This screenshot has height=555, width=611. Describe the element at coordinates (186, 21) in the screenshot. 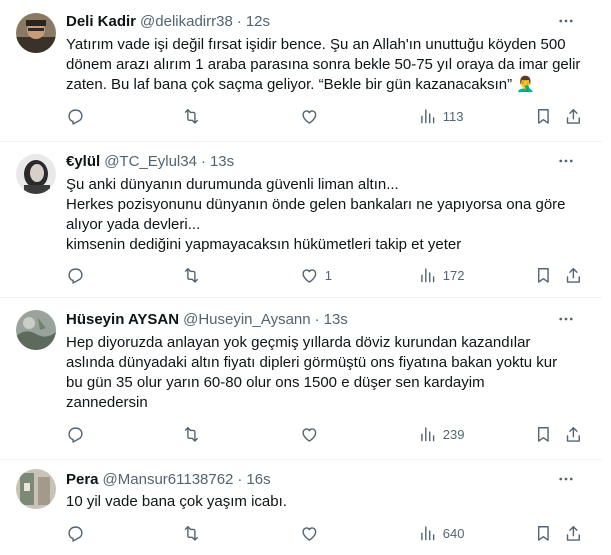

I see `author-handle: @delikadirr38` at that location.